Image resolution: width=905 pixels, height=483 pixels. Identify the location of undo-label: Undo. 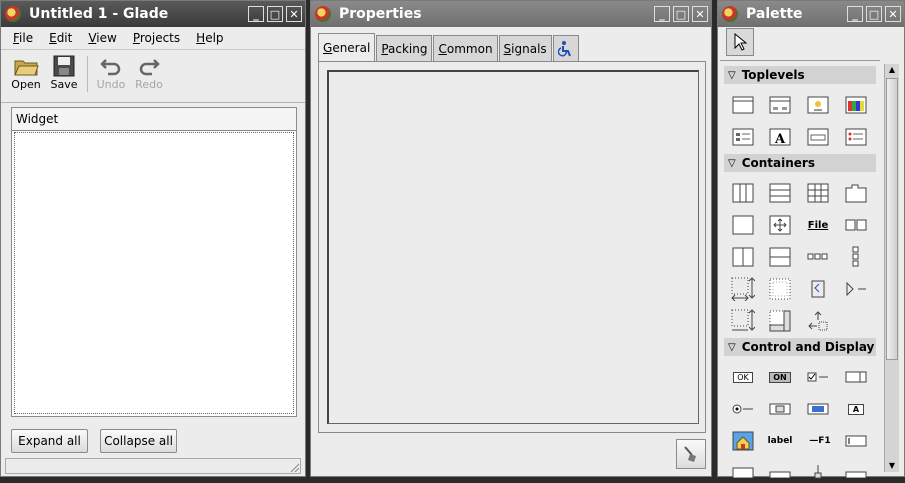
(111, 84).